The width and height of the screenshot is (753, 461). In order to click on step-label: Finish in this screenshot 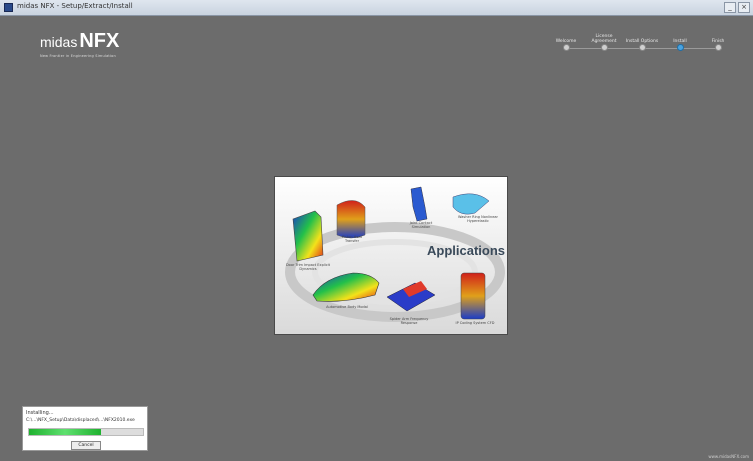, I will do `click(718, 41)`.